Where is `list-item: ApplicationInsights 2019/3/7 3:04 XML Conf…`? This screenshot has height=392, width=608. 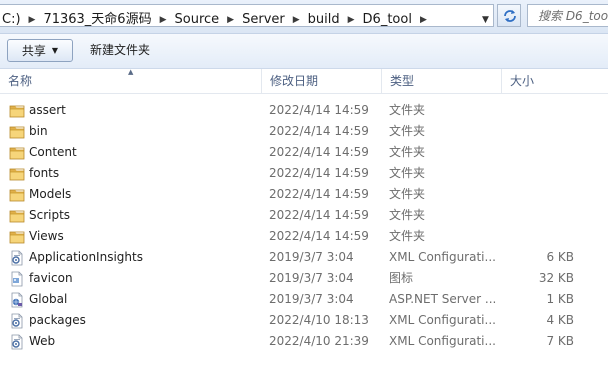 list-item: ApplicationInsights 2019/3/7 3:04 XML Conf… is located at coordinates (304, 257).